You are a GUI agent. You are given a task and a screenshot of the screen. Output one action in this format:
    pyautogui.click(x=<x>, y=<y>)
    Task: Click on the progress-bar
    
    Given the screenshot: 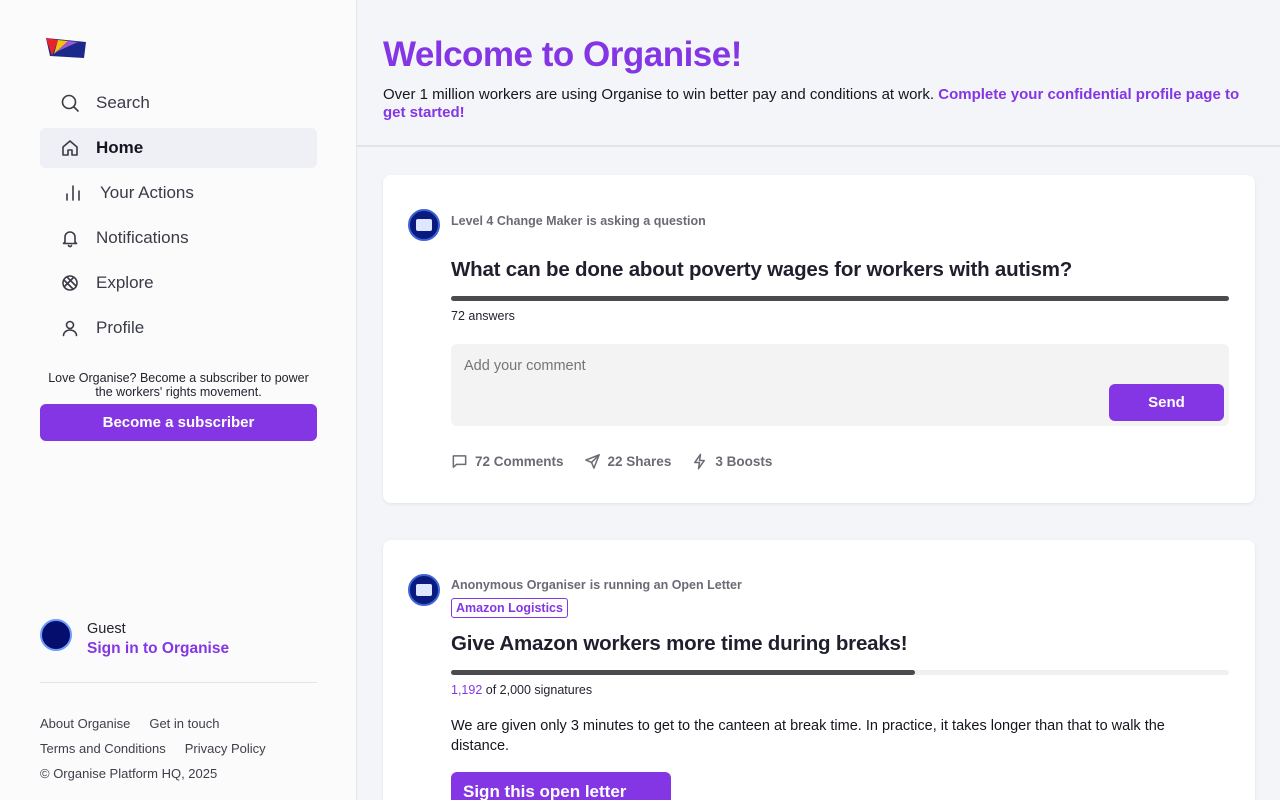 What is the action you would take?
    pyautogui.click(x=840, y=298)
    